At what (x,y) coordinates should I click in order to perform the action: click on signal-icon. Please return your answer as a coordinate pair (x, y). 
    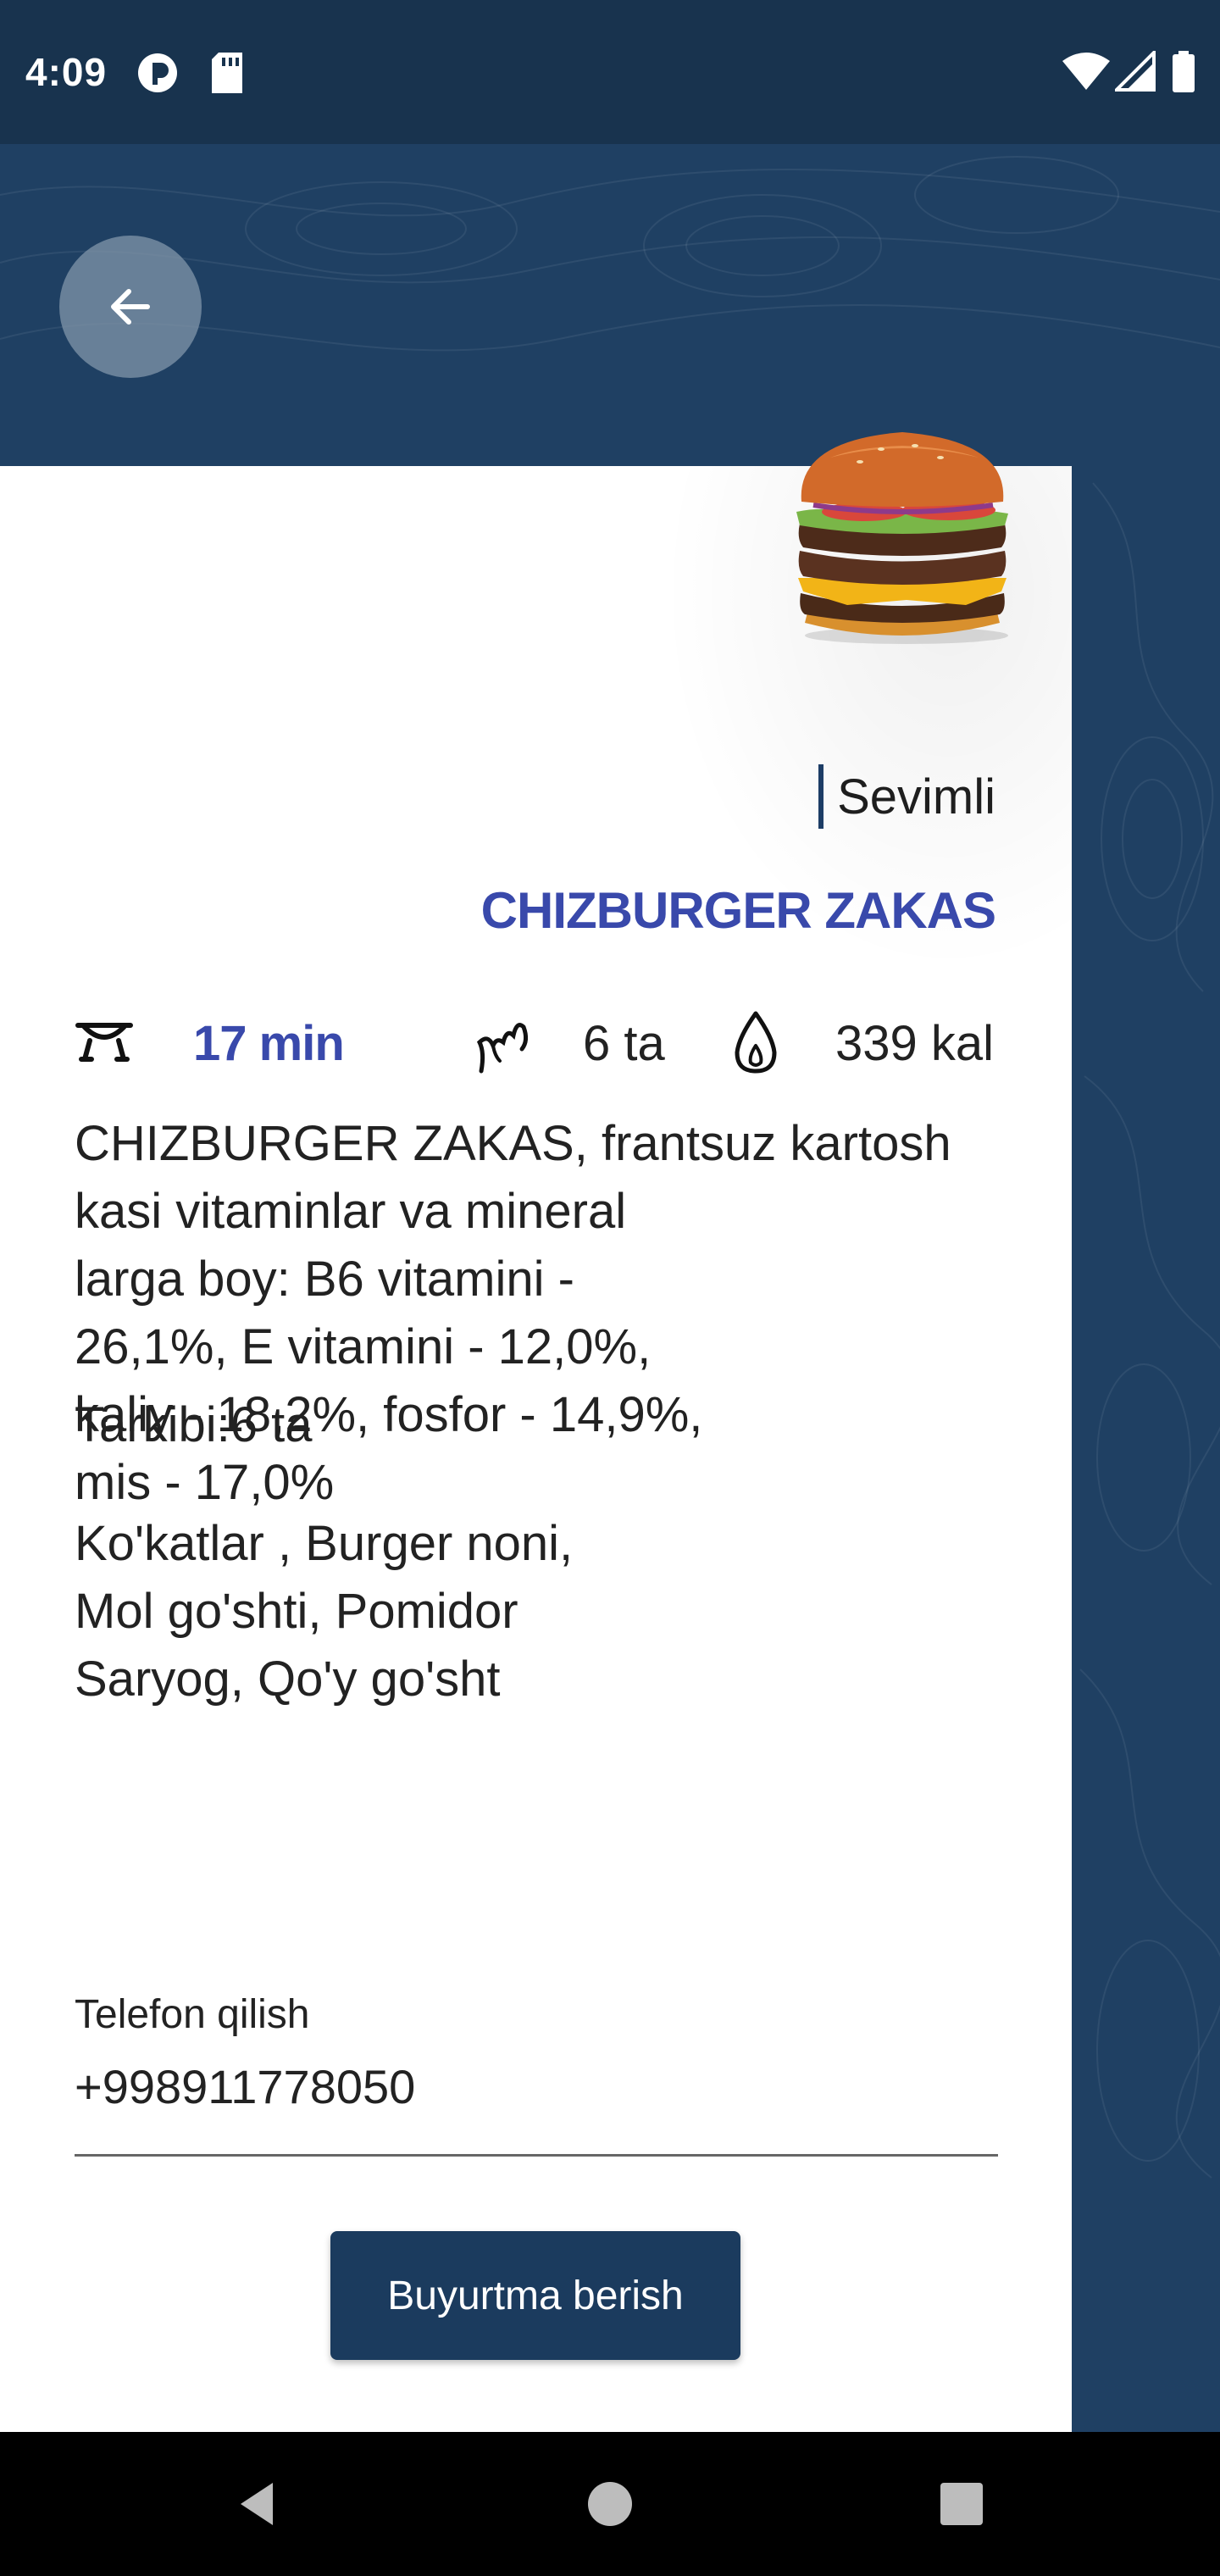
    Looking at the image, I should click on (1135, 71).